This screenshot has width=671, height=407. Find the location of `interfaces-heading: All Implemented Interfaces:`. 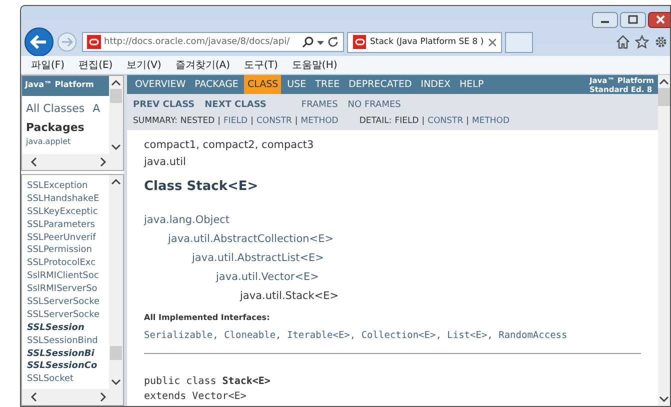

interfaces-heading: All Implemented Interfaces: is located at coordinates (207, 317).